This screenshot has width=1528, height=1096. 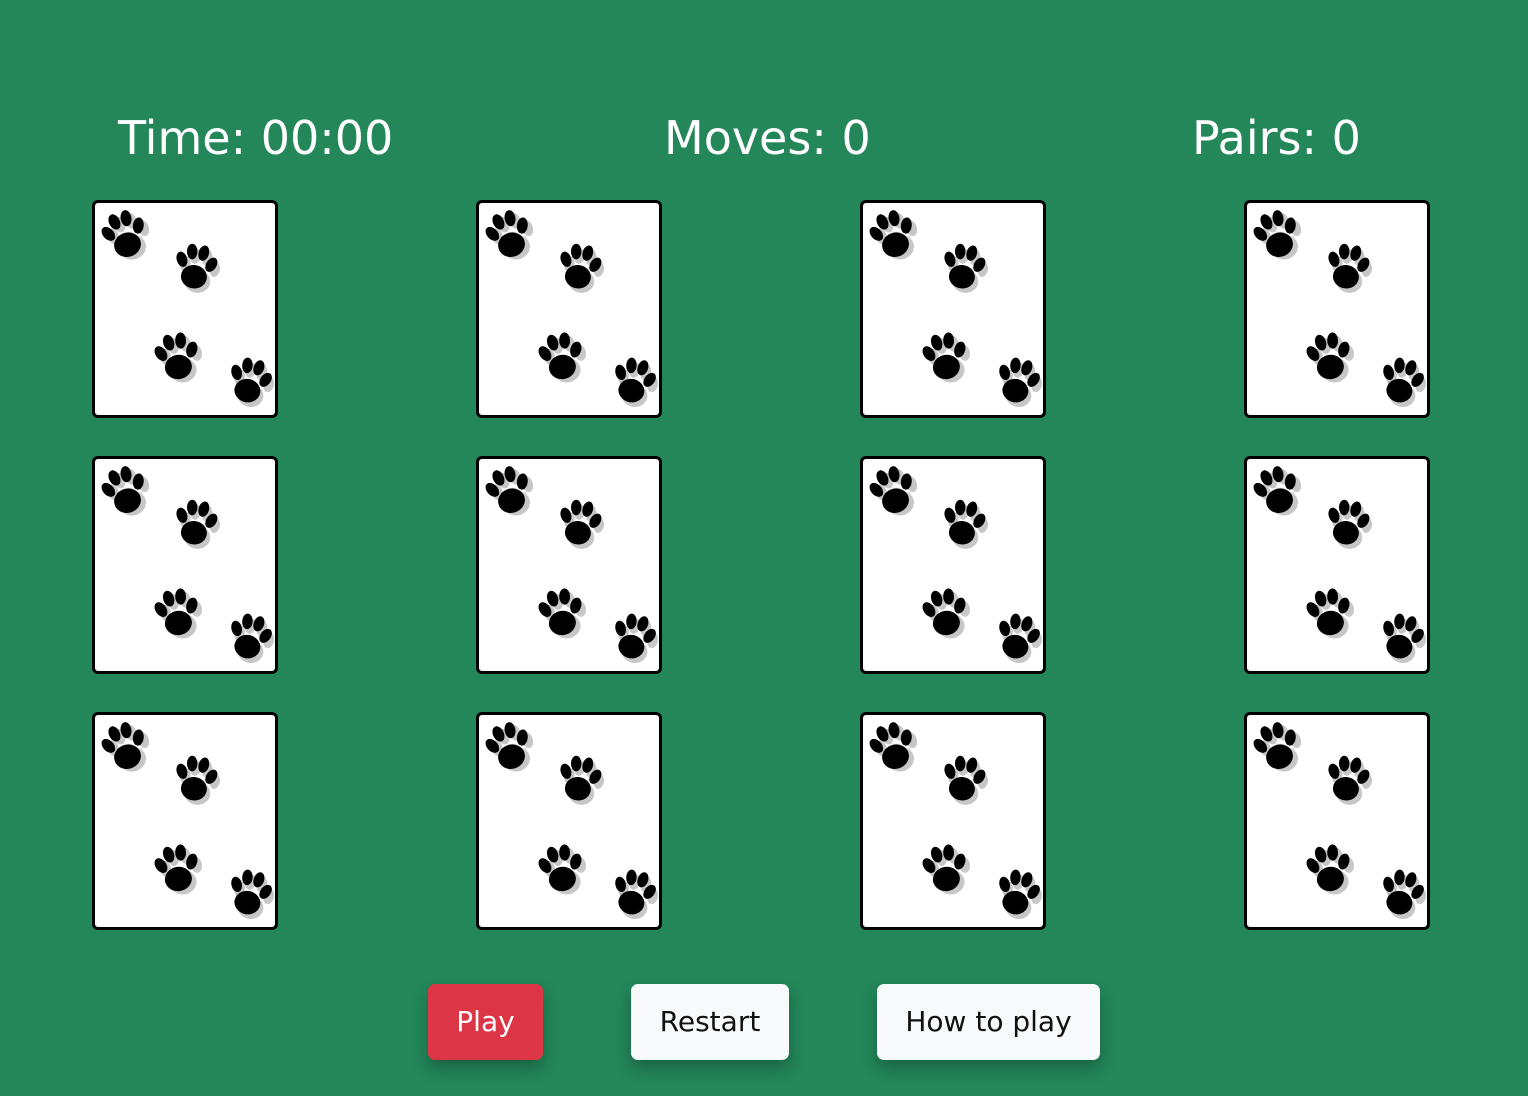 I want to click on restart-button: Restart, so click(x=710, y=1022).